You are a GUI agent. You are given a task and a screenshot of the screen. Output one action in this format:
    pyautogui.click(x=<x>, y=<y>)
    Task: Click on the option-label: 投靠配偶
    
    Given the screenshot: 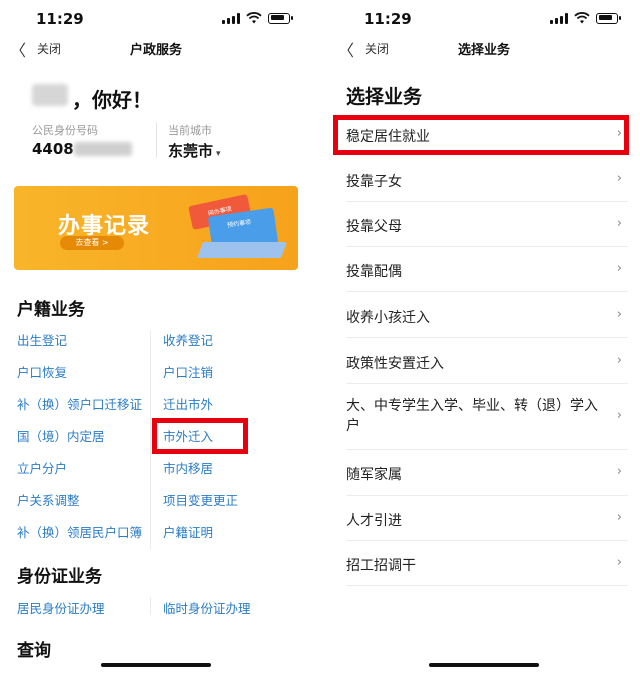 What is the action you would take?
    pyautogui.click(x=374, y=272)
    